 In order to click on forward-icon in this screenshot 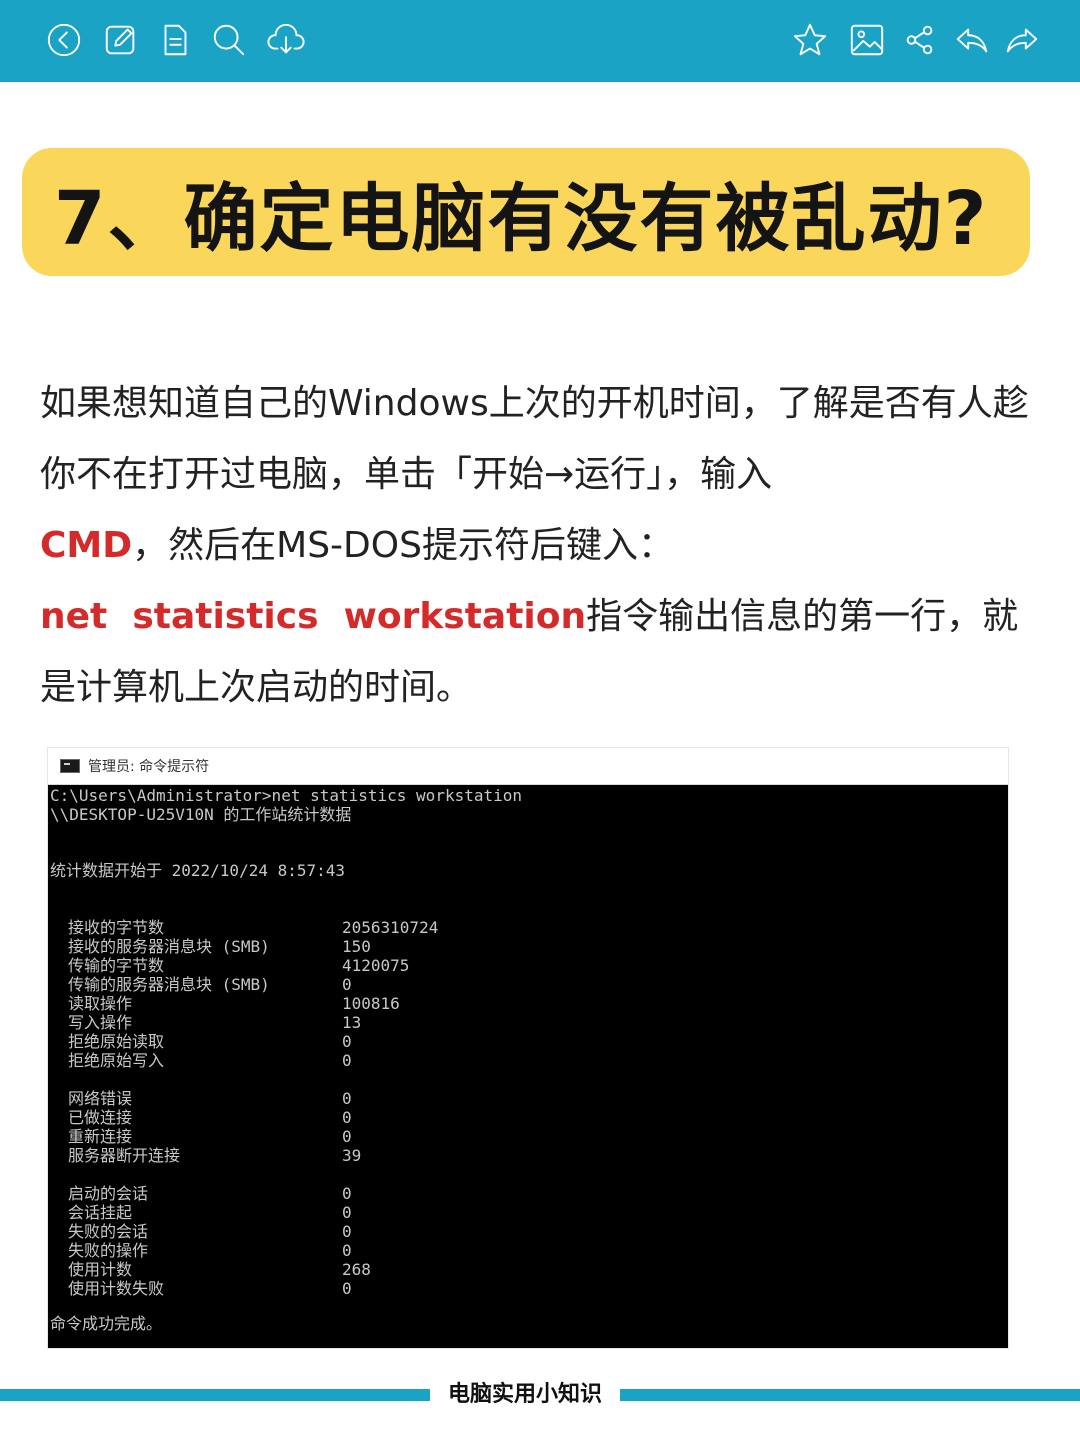, I will do `click(1022, 40)`.